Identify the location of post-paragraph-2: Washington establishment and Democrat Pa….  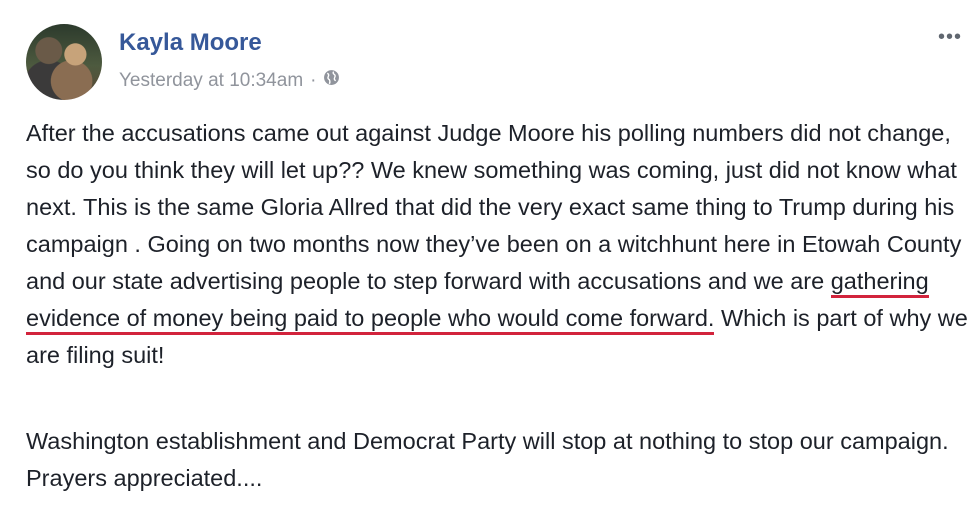
(487, 459).